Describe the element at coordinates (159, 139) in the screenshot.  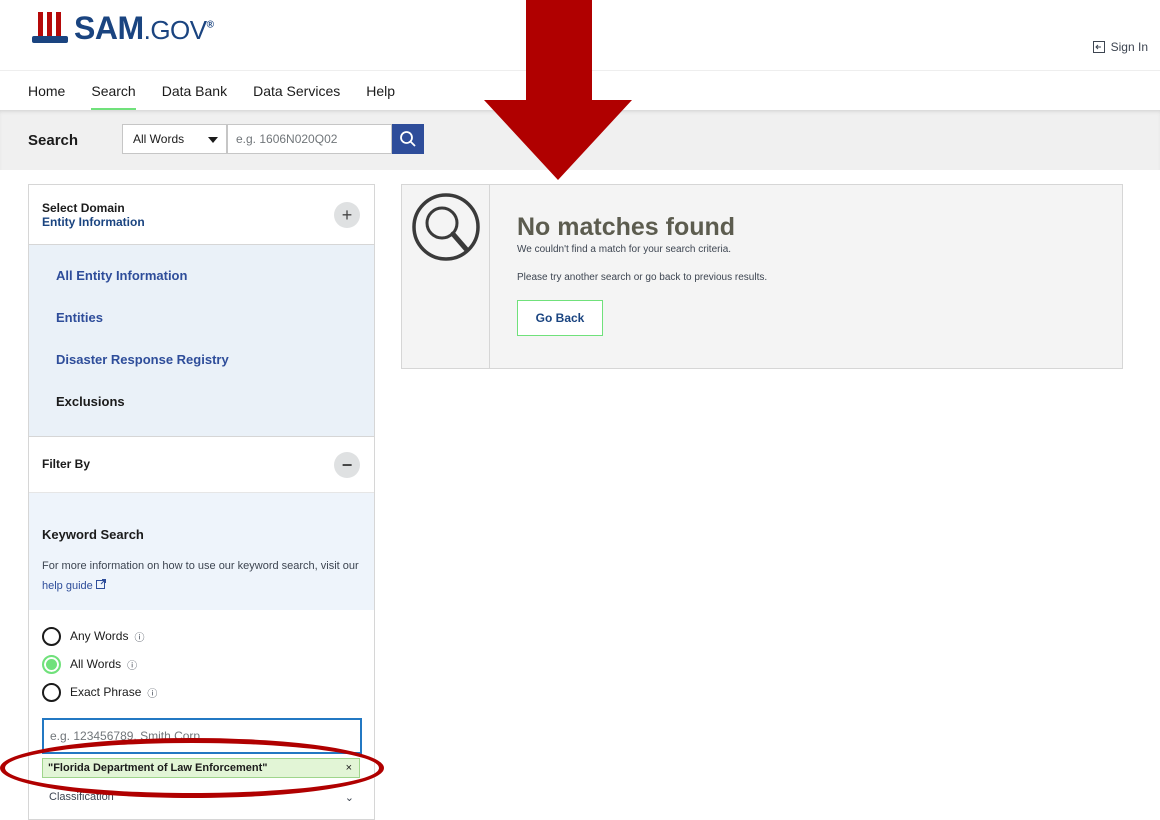
I see `search-mode-value: All Words` at that location.